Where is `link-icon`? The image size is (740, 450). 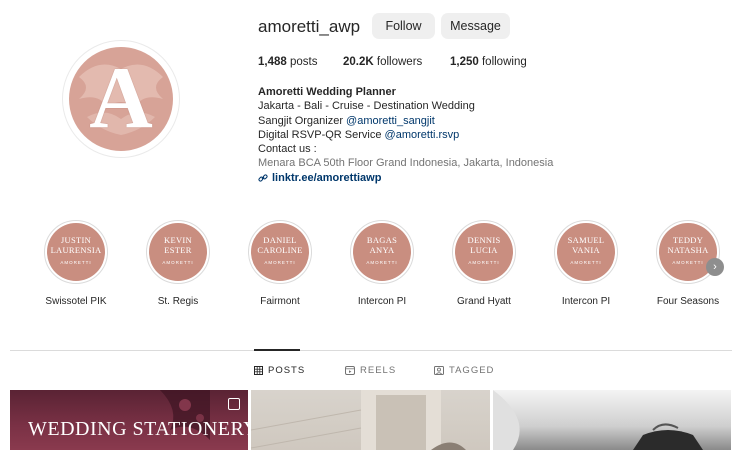
link-icon is located at coordinates (263, 178).